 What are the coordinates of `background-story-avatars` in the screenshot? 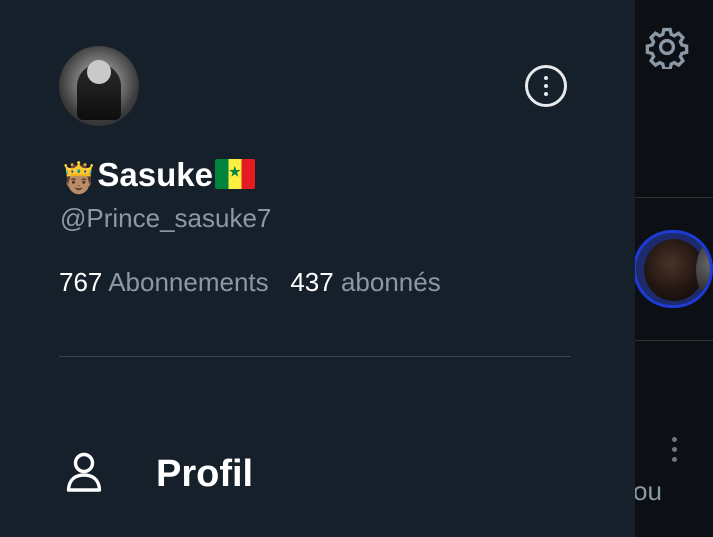 It's located at (673, 269).